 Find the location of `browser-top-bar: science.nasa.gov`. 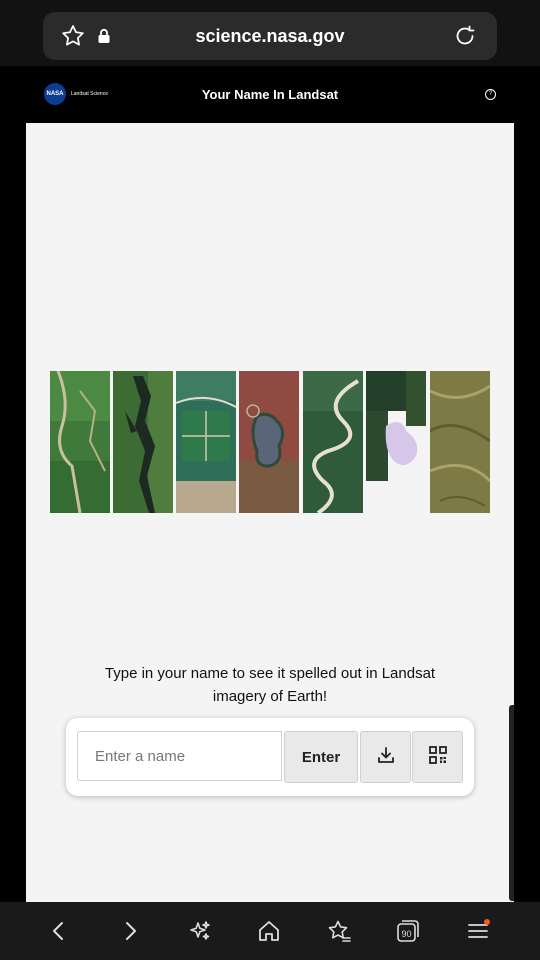

browser-top-bar: science.nasa.gov is located at coordinates (270, 33).